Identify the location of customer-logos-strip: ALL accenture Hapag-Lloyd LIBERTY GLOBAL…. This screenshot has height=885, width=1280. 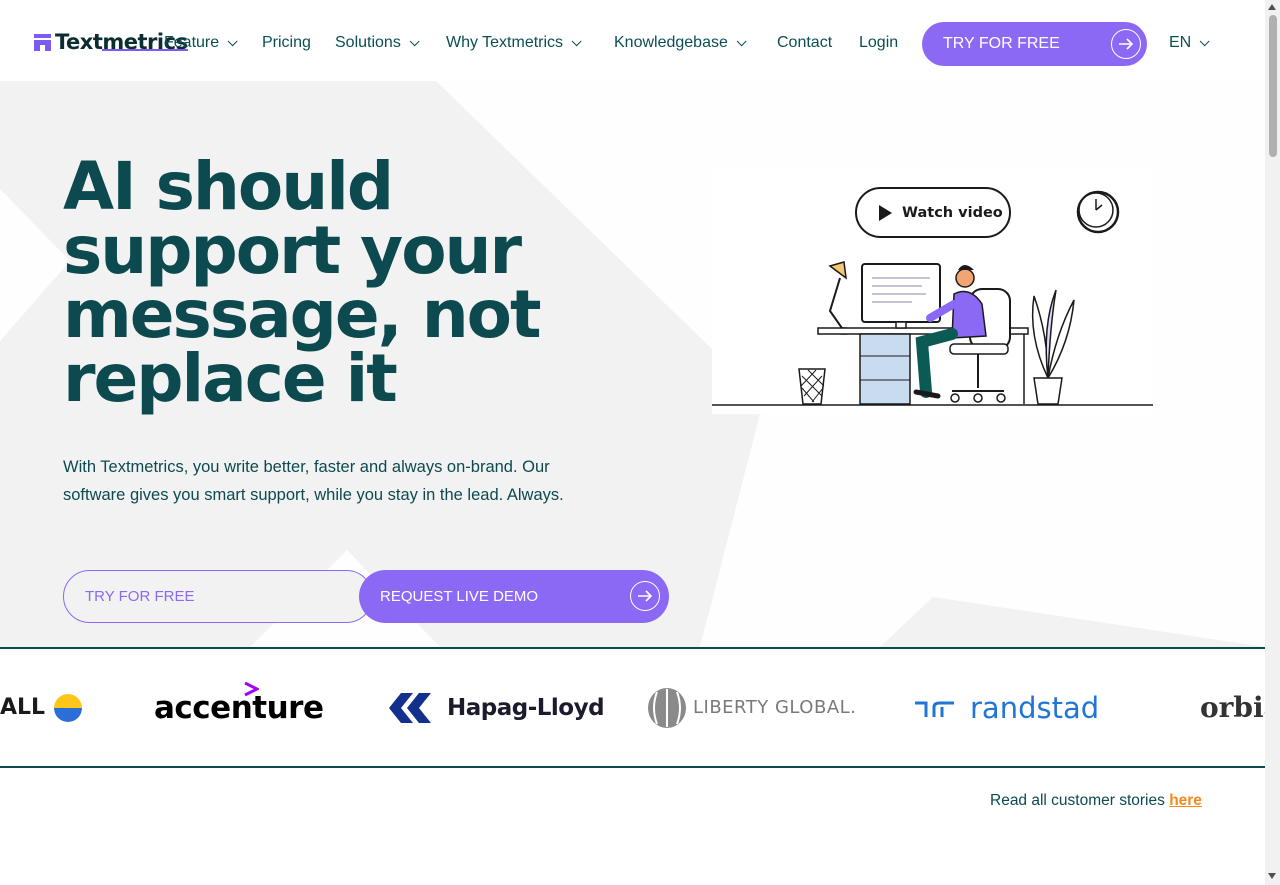
(632, 707).